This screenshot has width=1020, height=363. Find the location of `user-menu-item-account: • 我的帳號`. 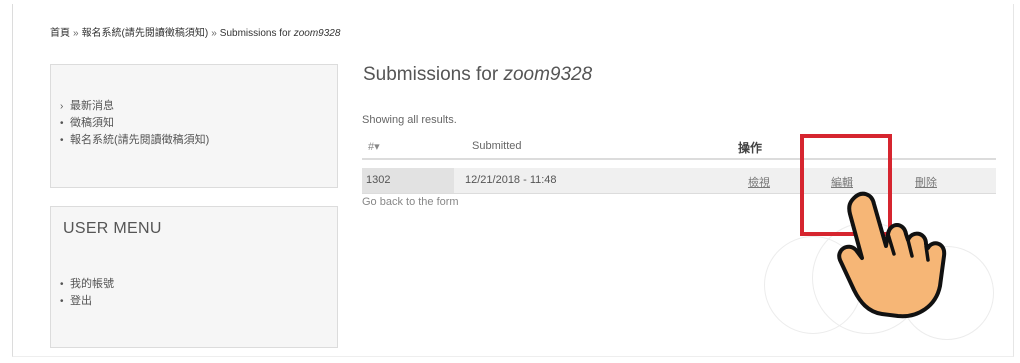

user-menu-item-account: • 我的帳號 is located at coordinates (87, 284).